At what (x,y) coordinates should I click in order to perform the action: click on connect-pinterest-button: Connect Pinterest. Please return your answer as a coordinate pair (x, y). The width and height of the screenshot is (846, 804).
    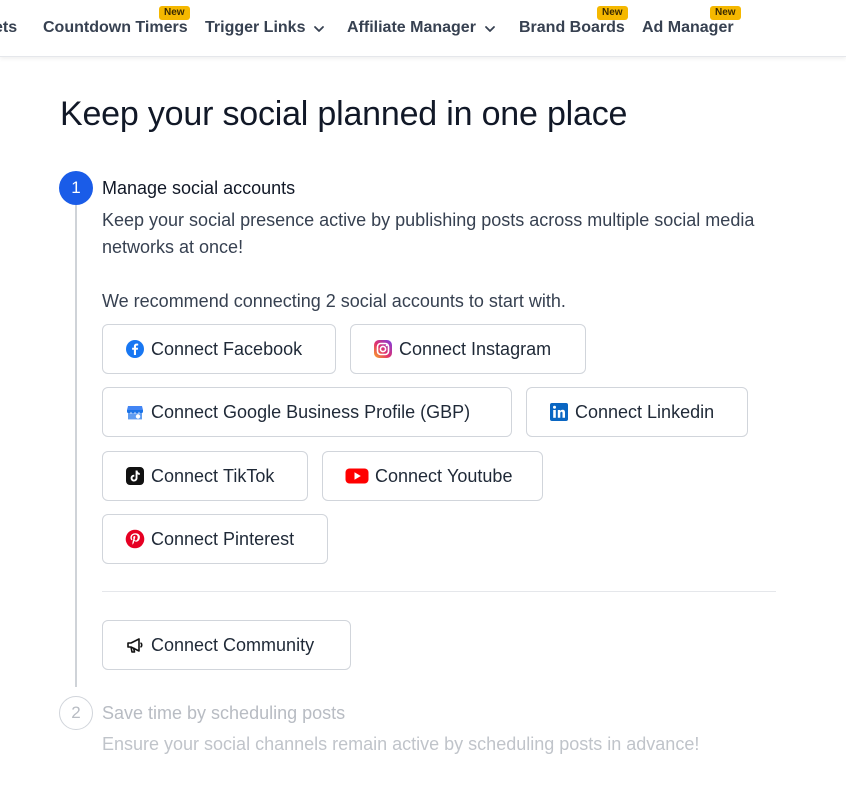
    Looking at the image, I should click on (215, 539).